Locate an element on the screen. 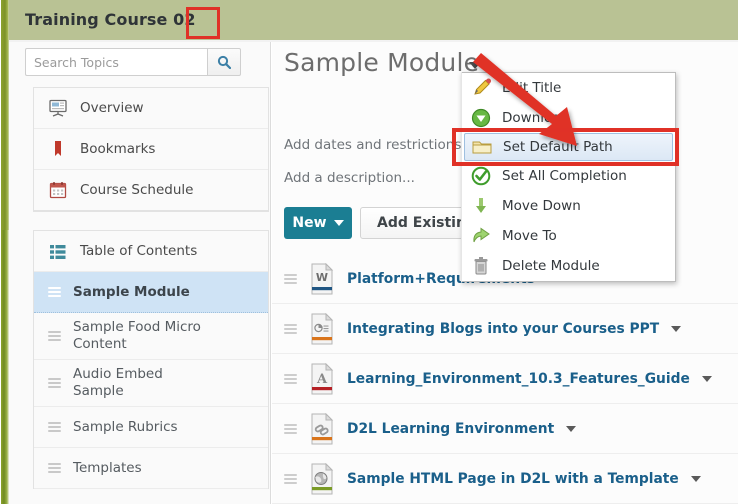 The image size is (738, 504). menu-item-delete-module: Delete Module is located at coordinates (568, 266).